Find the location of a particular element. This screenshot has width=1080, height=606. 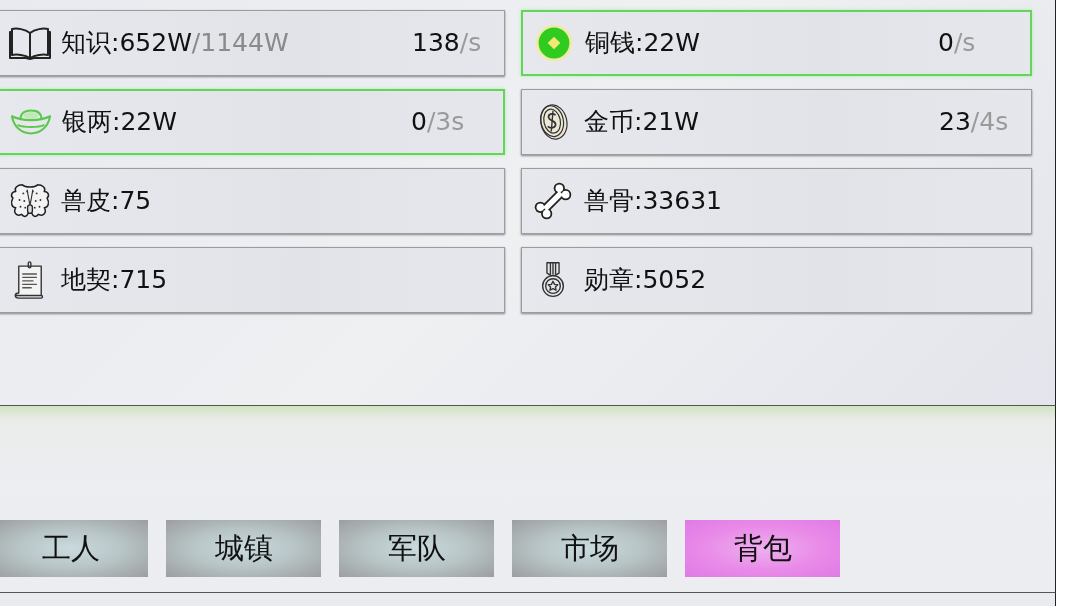

rate-unit: /4s is located at coordinates (989, 122).